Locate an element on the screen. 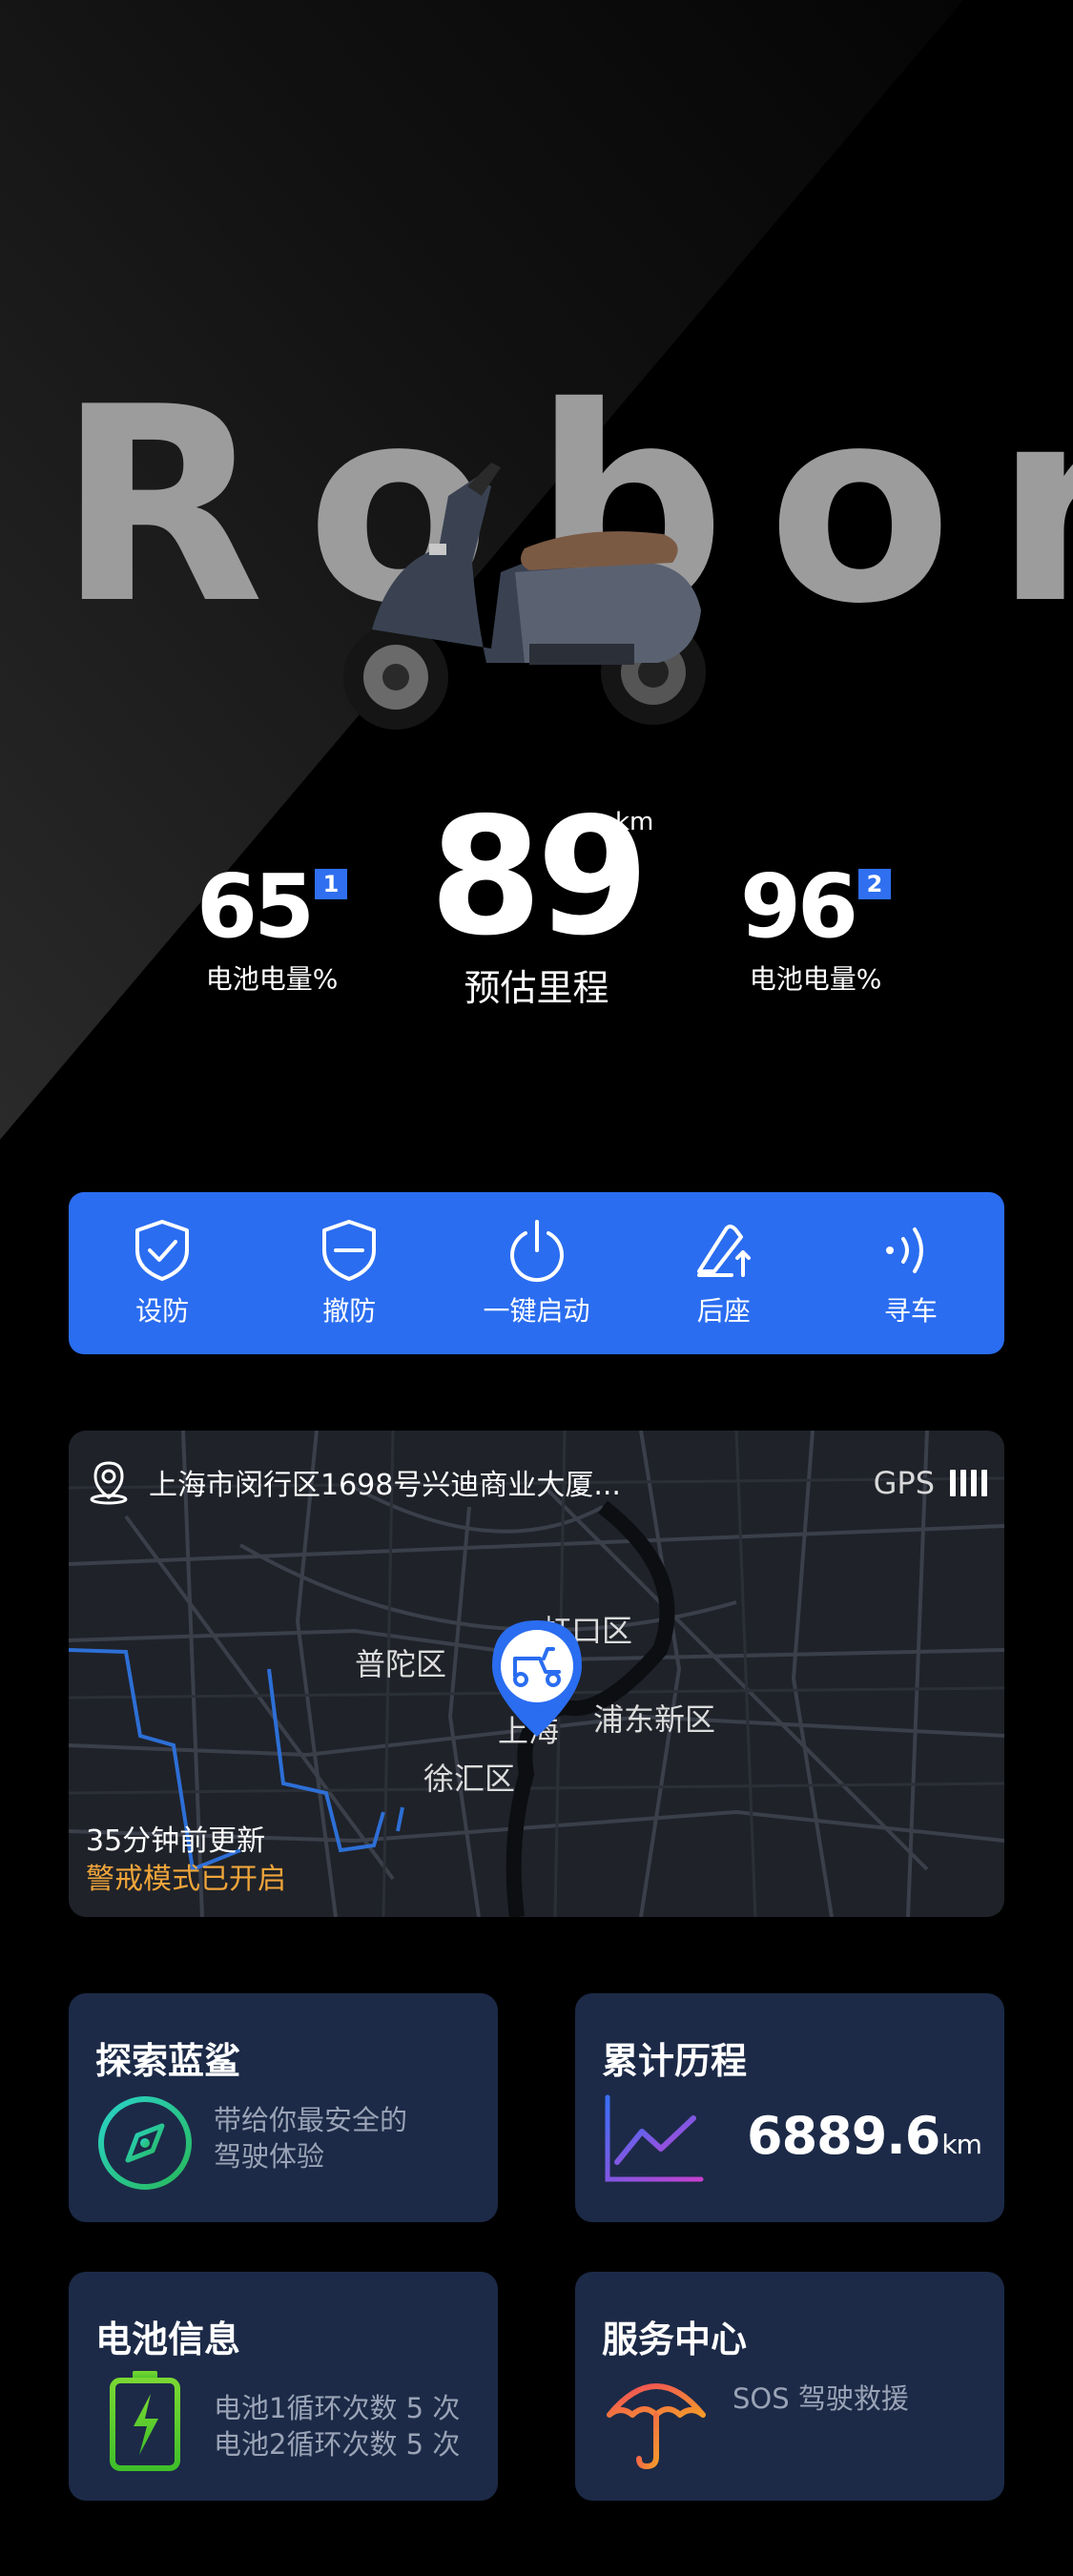  service-center-title: 服务中心 is located at coordinates (675, 2339).